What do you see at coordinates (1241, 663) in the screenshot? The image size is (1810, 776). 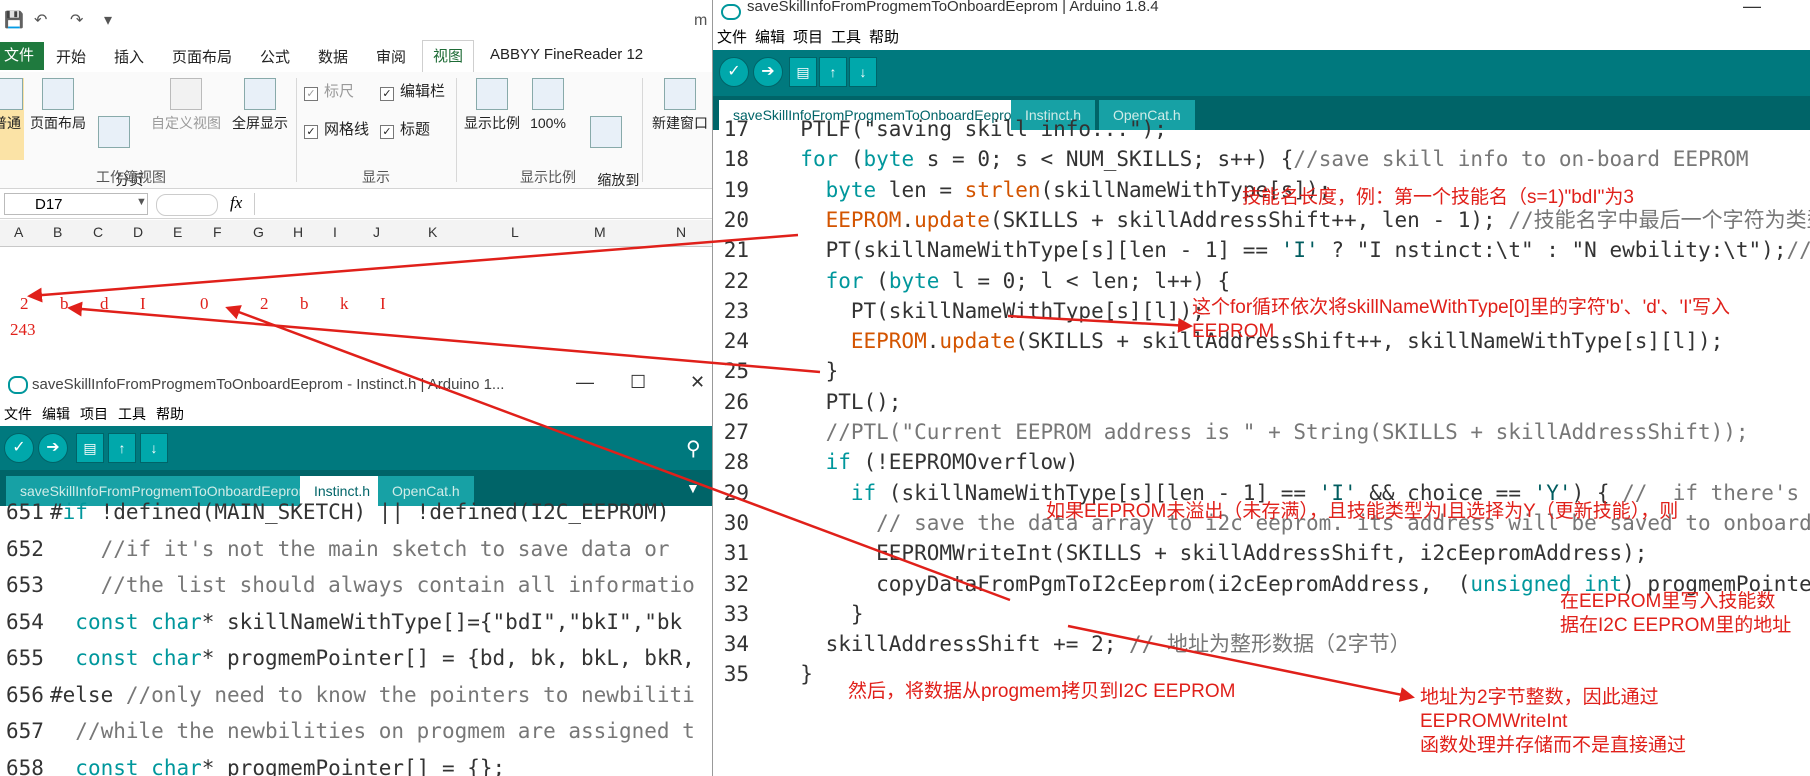 I see `arrow-addressshift-to-note` at bounding box center [1241, 663].